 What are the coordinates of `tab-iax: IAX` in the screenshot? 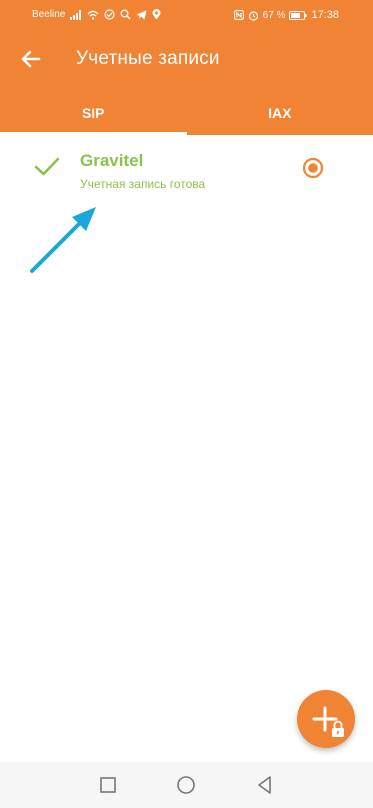 It's located at (280, 112).